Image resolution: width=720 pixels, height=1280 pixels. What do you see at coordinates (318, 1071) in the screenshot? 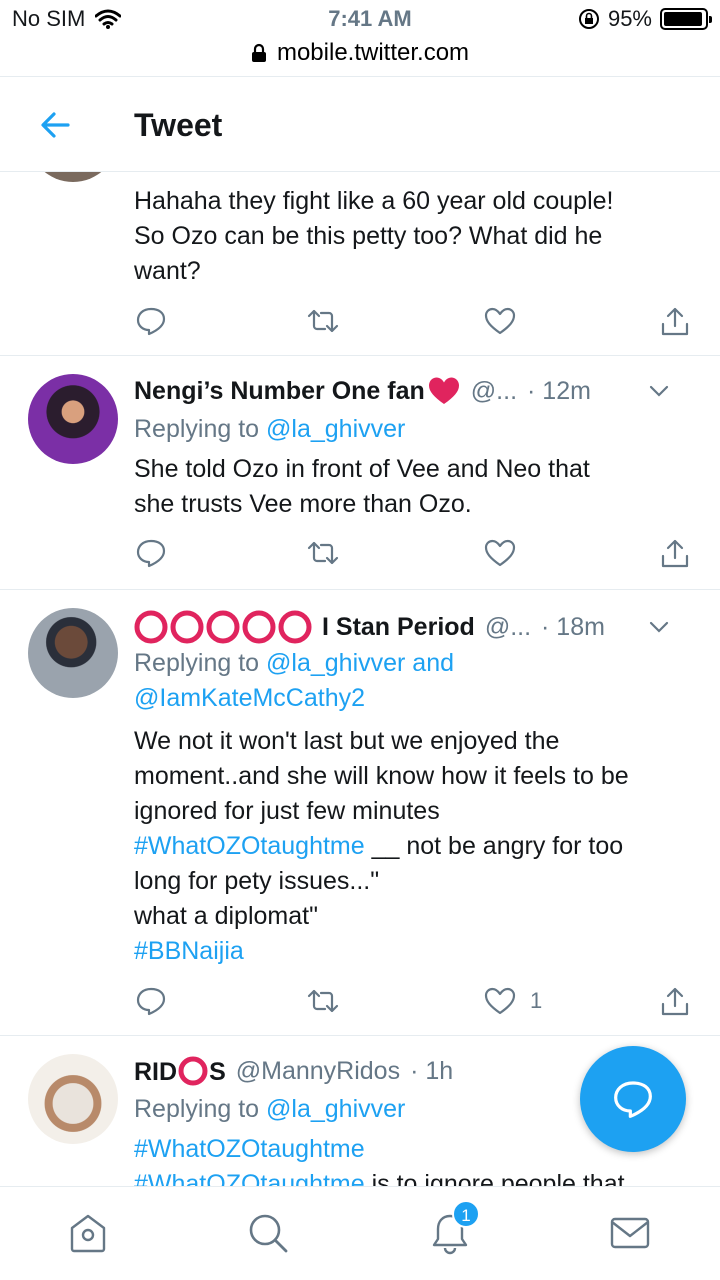
I see `user-handle: @MannyRidos` at bounding box center [318, 1071].